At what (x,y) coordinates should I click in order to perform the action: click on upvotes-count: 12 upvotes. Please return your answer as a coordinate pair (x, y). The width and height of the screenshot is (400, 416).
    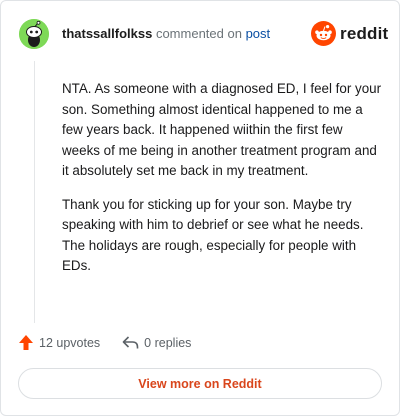
    Looking at the image, I should click on (59, 342).